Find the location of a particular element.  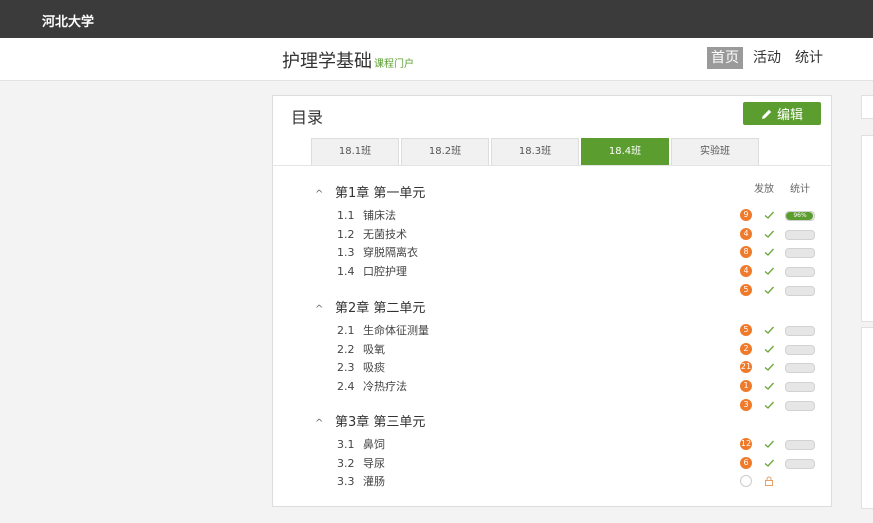

lesson-item: 2.4 冷热疗法 is located at coordinates (372, 386).